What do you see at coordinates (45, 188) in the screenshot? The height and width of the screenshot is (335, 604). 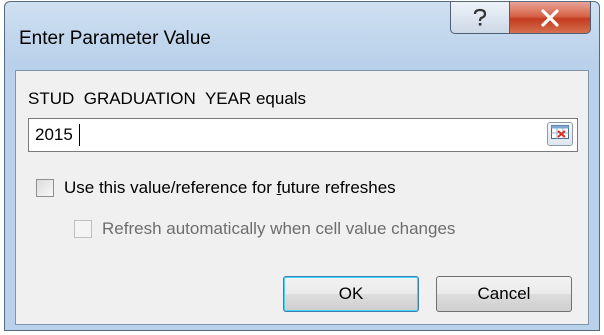 I see `use-value-checkbox` at bounding box center [45, 188].